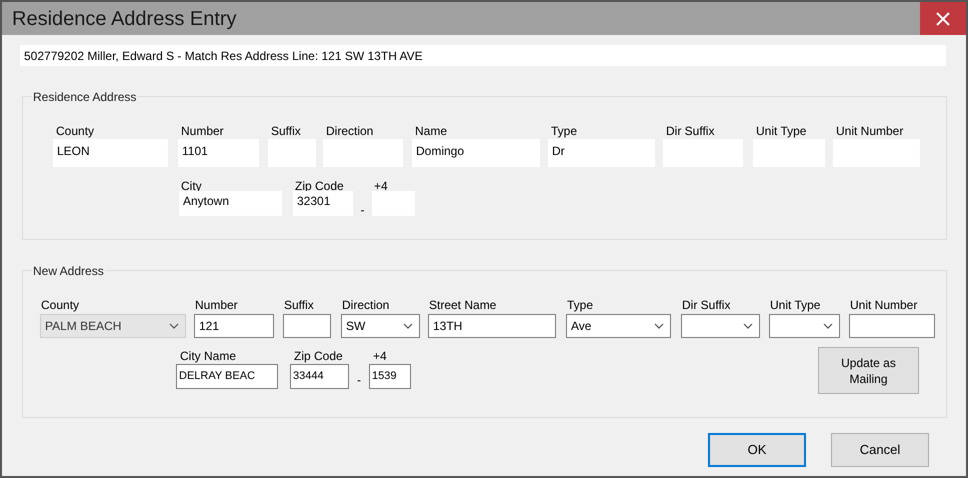 This screenshot has height=478, width=968. I want to click on read-only-field: Anytown, so click(230, 203).